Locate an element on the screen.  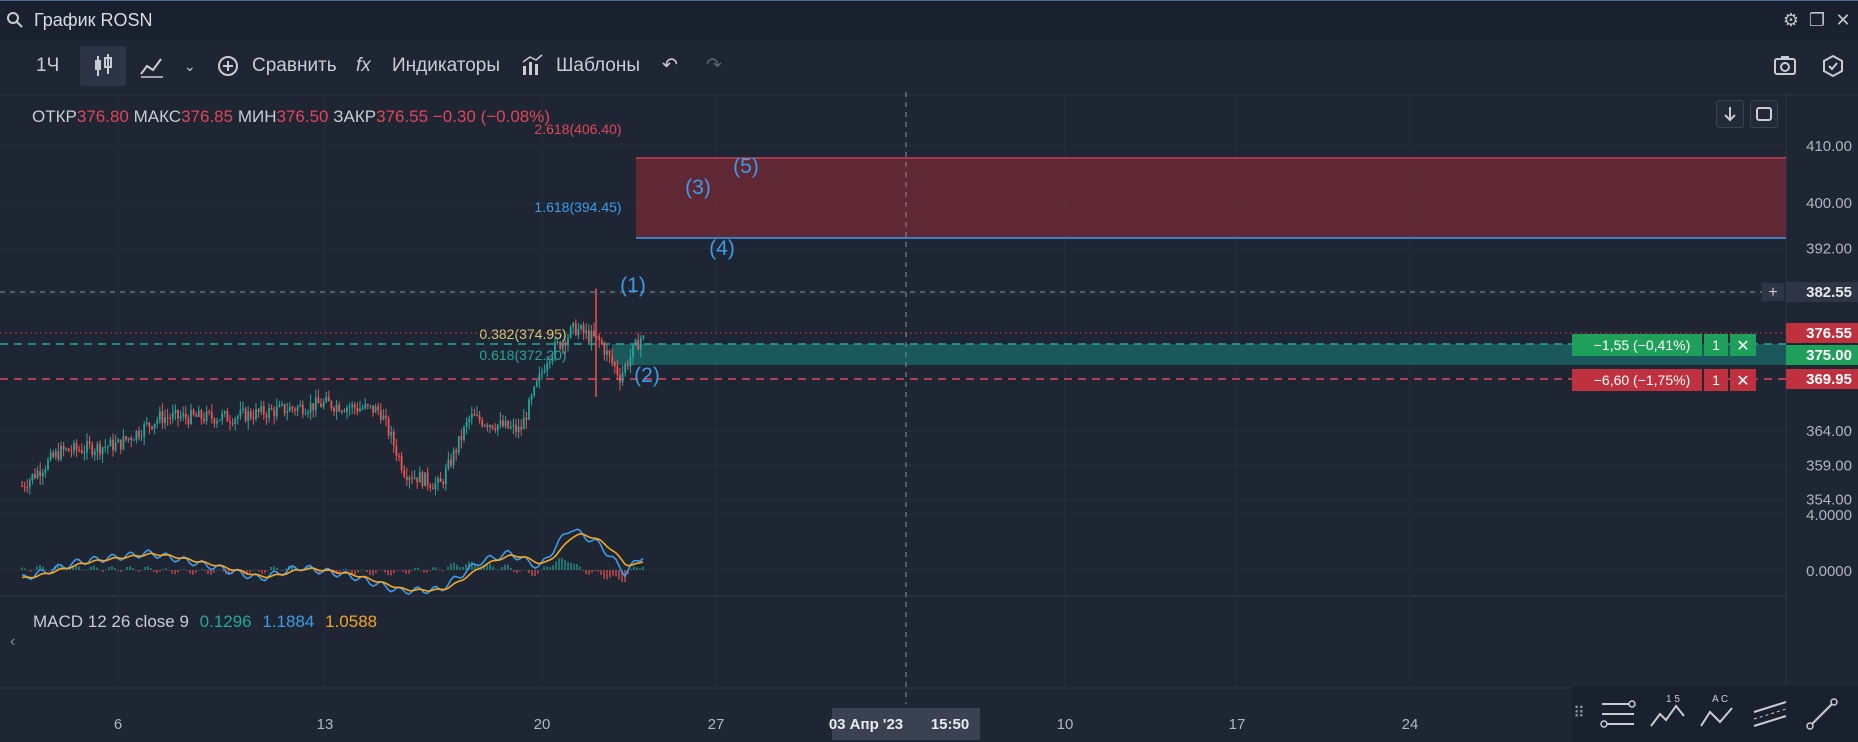
compare-plus-icon is located at coordinates (229, 66).